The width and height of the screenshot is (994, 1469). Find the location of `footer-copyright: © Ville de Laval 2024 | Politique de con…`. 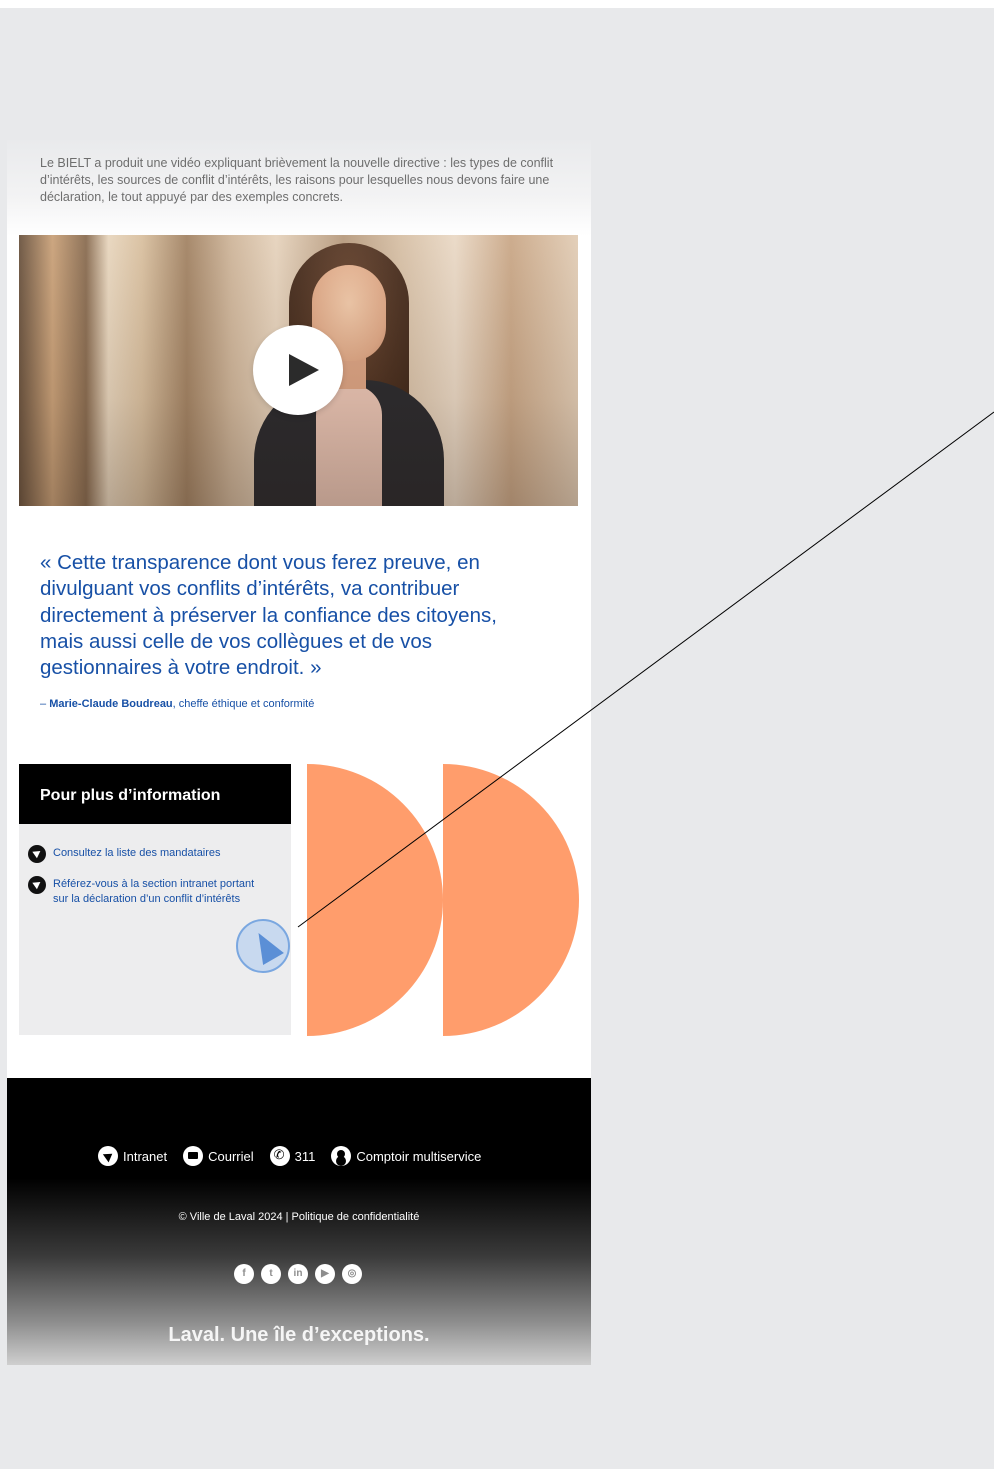

footer-copyright: © Ville de Laval 2024 | Politique de con… is located at coordinates (299, 1217).